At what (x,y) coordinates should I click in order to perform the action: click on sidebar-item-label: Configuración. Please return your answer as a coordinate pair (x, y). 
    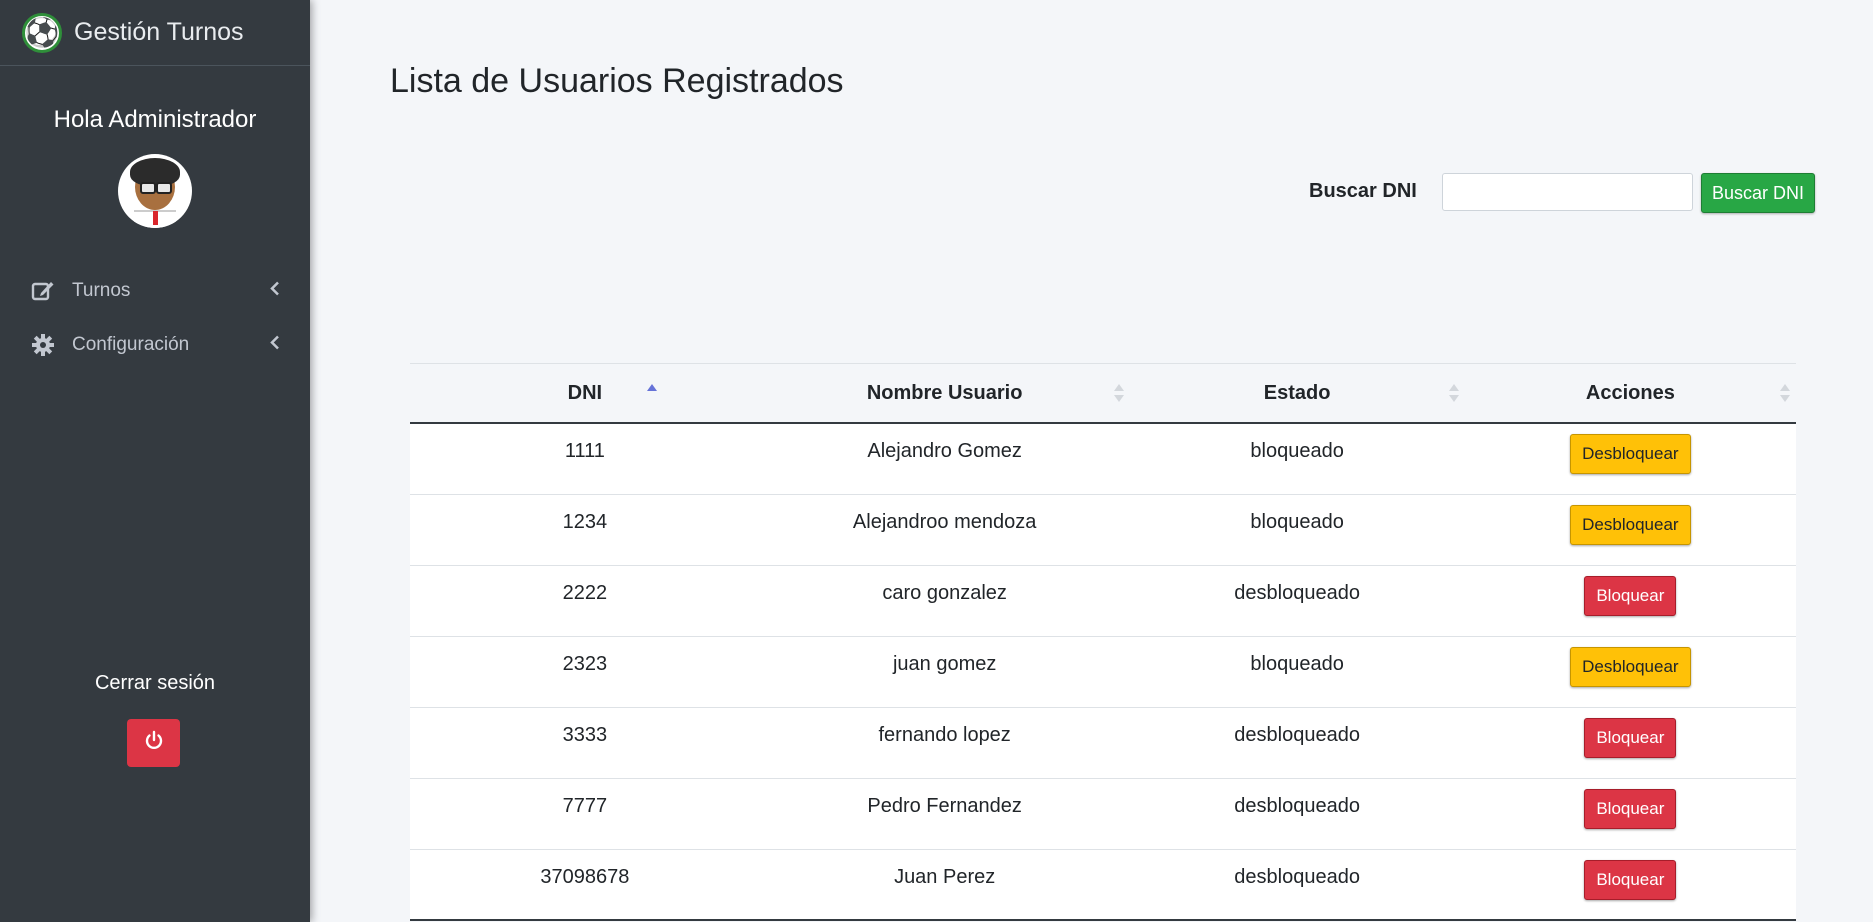
    Looking at the image, I should click on (131, 344).